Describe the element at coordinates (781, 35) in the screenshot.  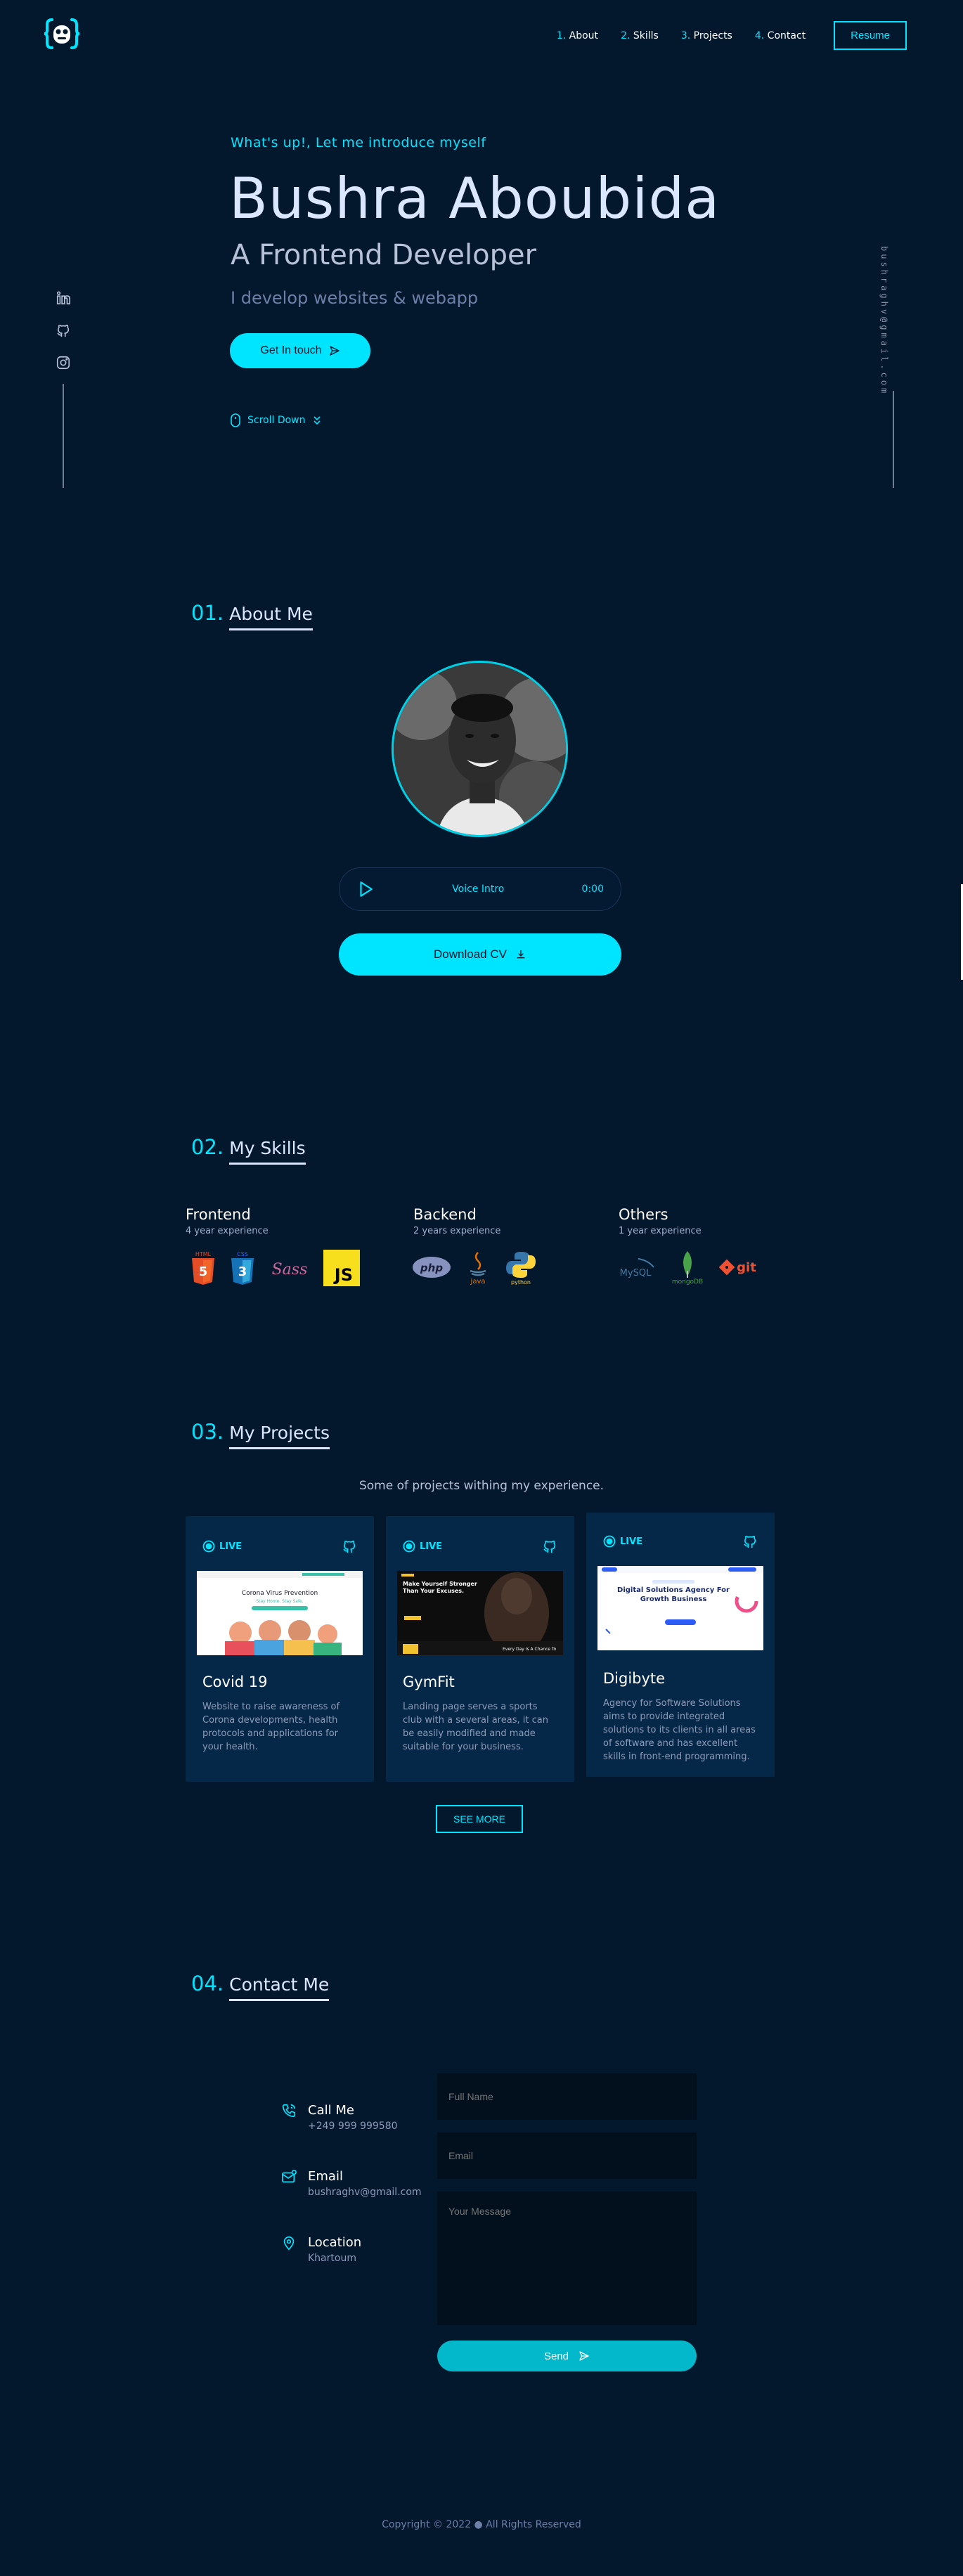
I see `nav-link-contact: 4. Contact` at that location.